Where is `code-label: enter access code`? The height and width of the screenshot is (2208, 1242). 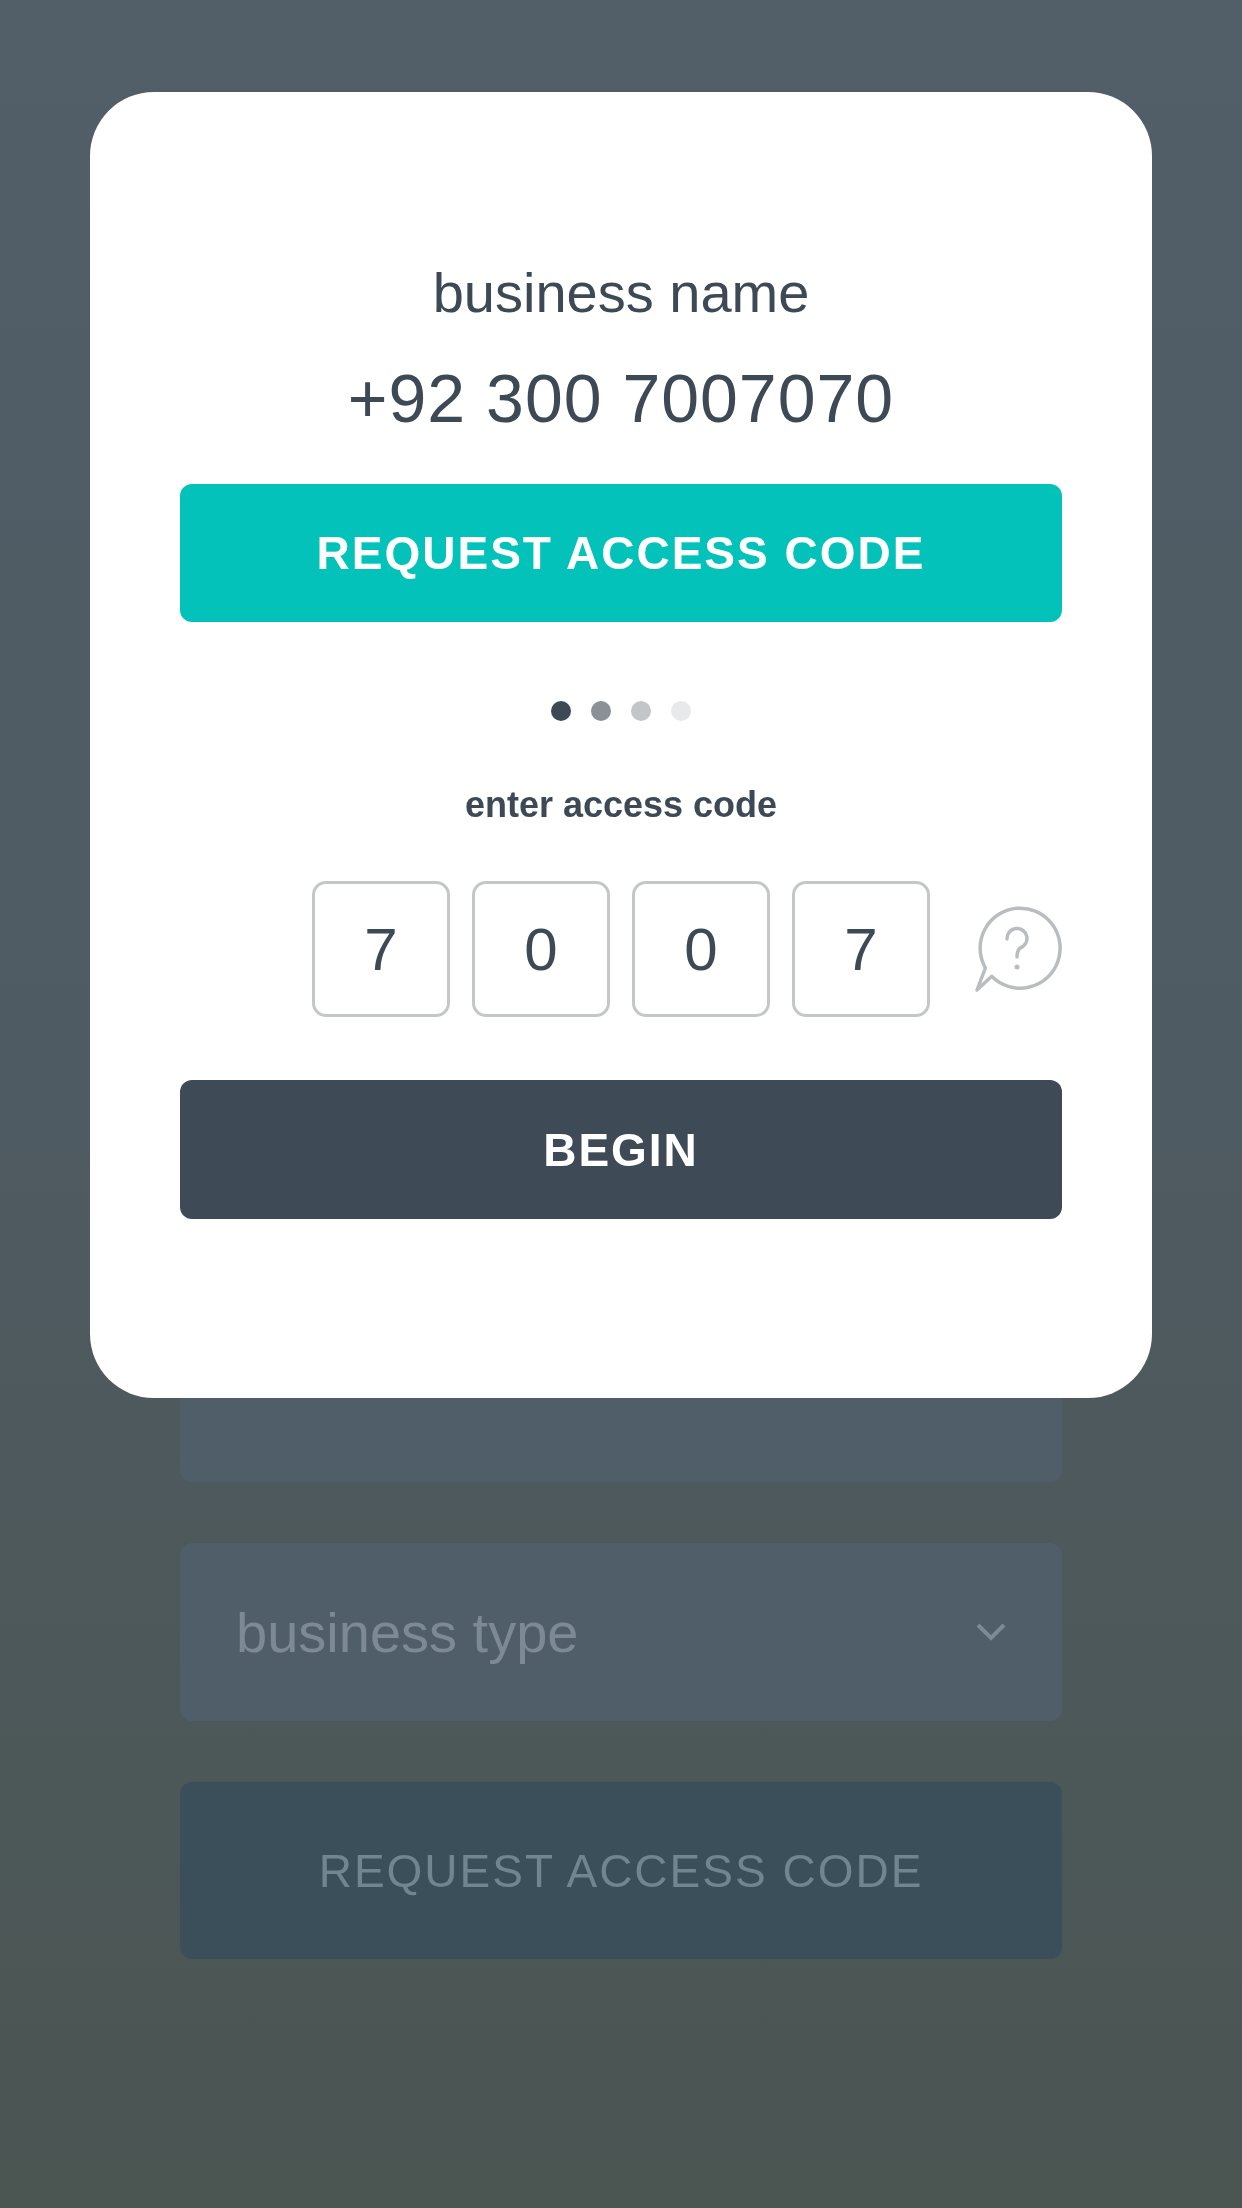
code-label: enter access code is located at coordinates (621, 805).